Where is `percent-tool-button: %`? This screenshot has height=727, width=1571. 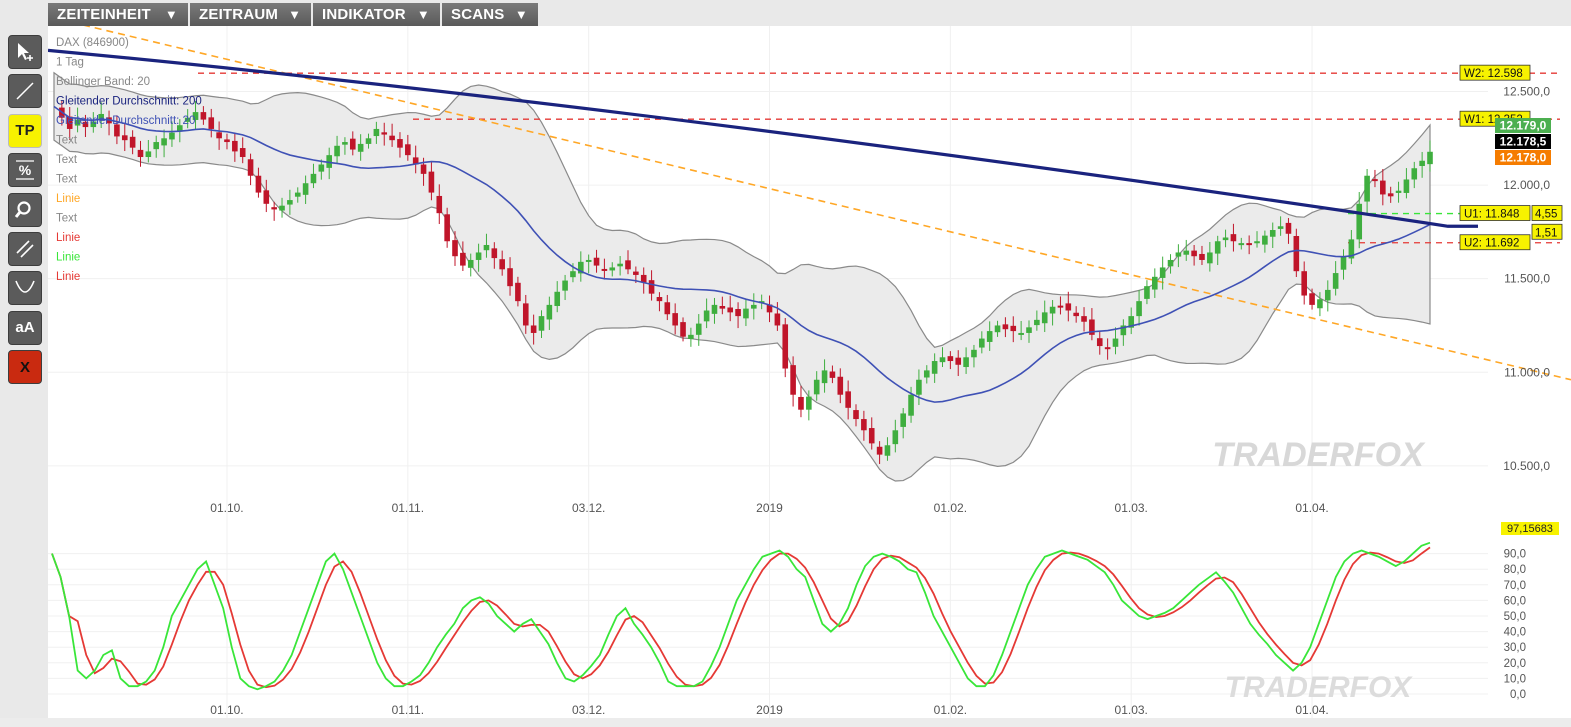
percent-tool-button: % is located at coordinates (25, 170).